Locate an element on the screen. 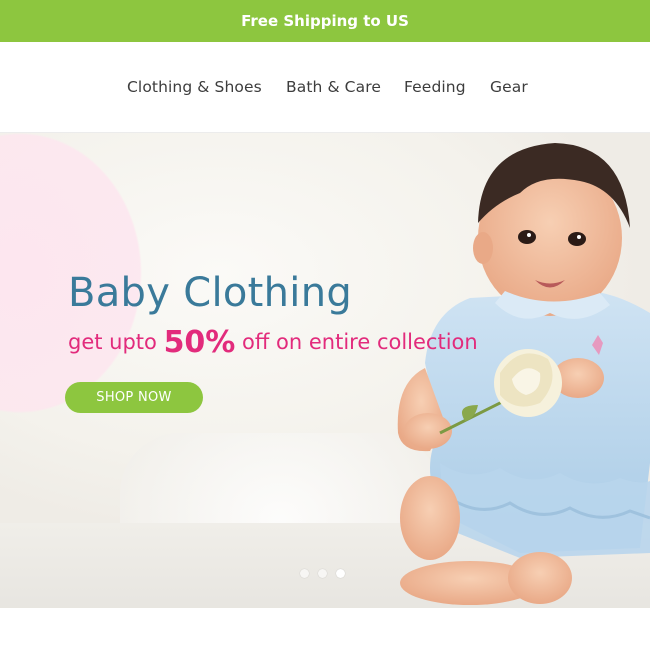 Image resolution: width=650 pixels, height=650 pixels. hero-subtitle: get upto 50% off on entire collection is located at coordinates (273, 342).